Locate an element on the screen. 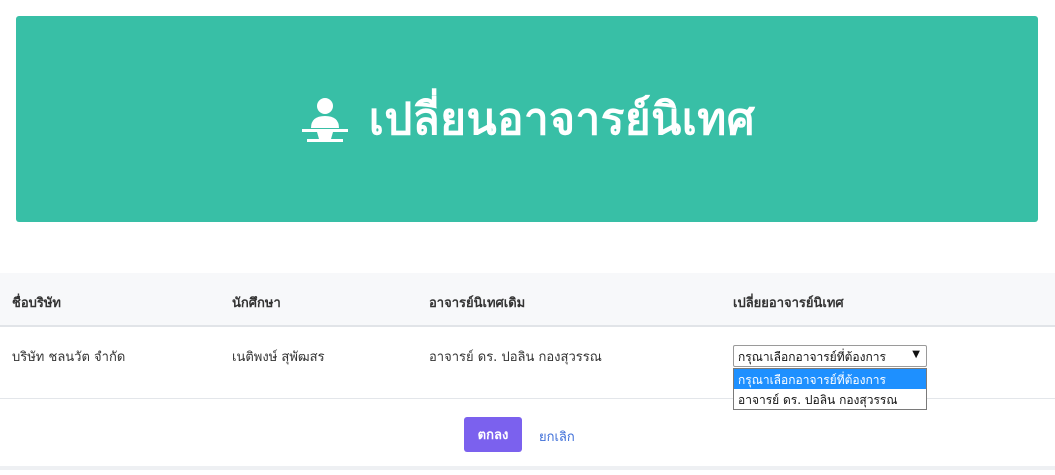 Image resolution: width=1055 pixels, height=475 pixels. cancel-link: ยกเลิก is located at coordinates (557, 436).